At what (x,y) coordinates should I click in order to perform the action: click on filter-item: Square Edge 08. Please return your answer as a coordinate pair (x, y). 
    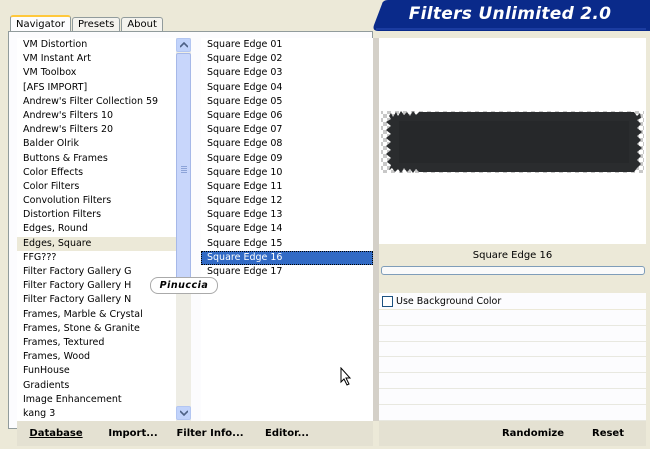
    Looking at the image, I should click on (287, 144).